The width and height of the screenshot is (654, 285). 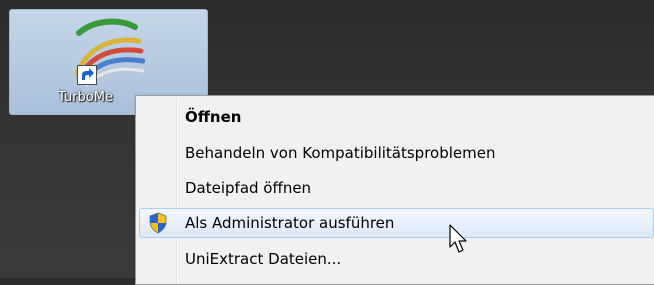 What do you see at coordinates (396, 223) in the screenshot?
I see `menu-item-run-as-administrator: Als Administrator ausführen` at bounding box center [396, 223].